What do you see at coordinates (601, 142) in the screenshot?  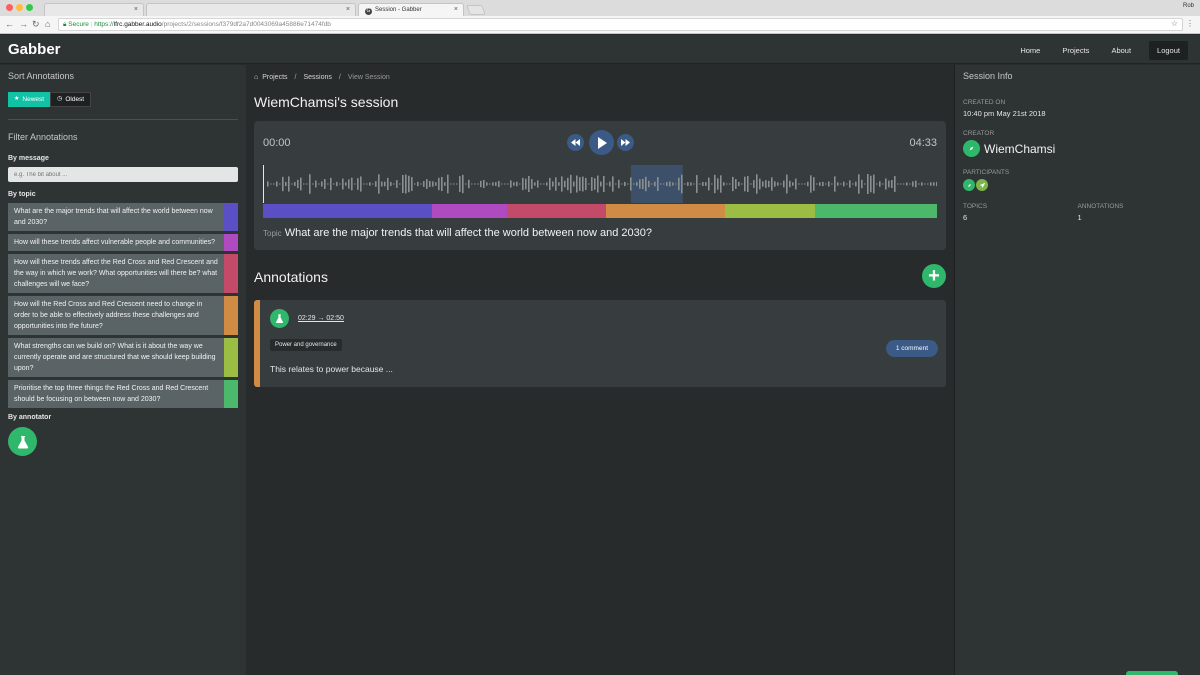 I see `play-button` at bounding box center [601, 142].